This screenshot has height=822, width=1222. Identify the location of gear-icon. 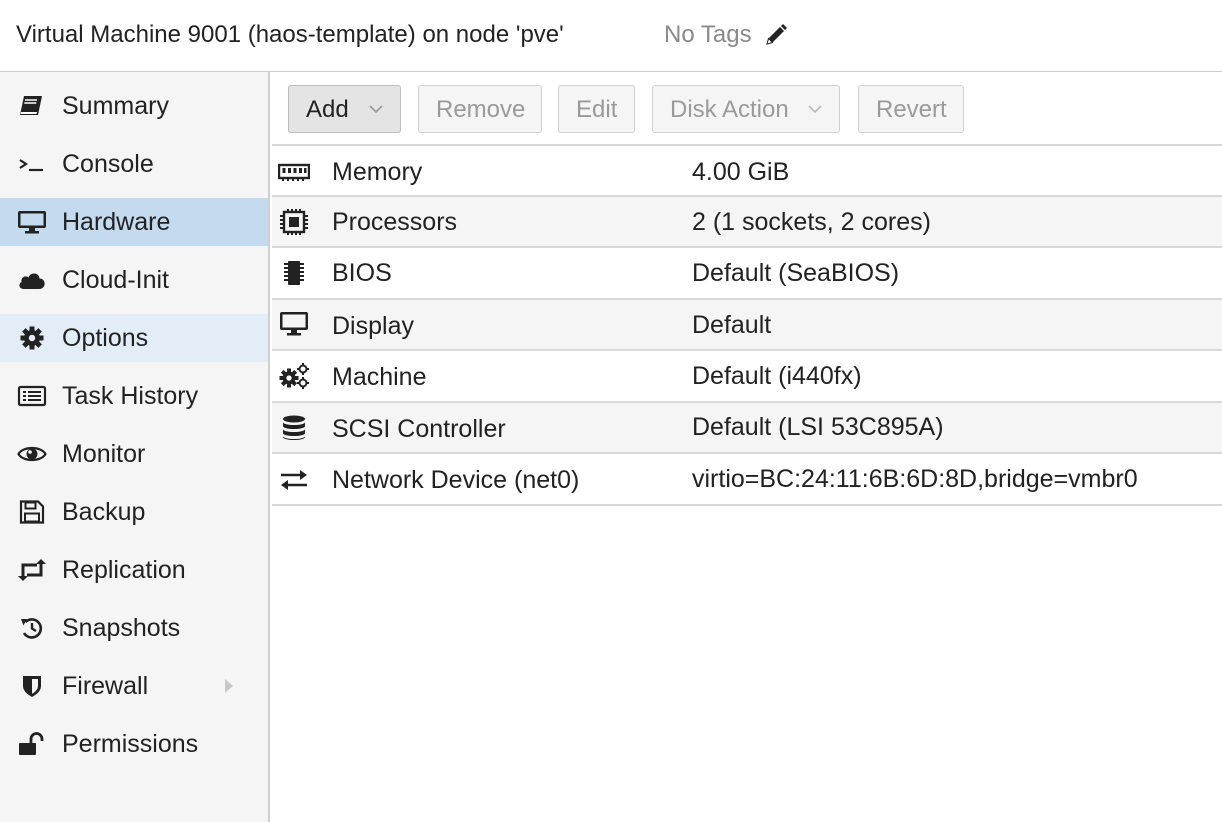
(32, 338).